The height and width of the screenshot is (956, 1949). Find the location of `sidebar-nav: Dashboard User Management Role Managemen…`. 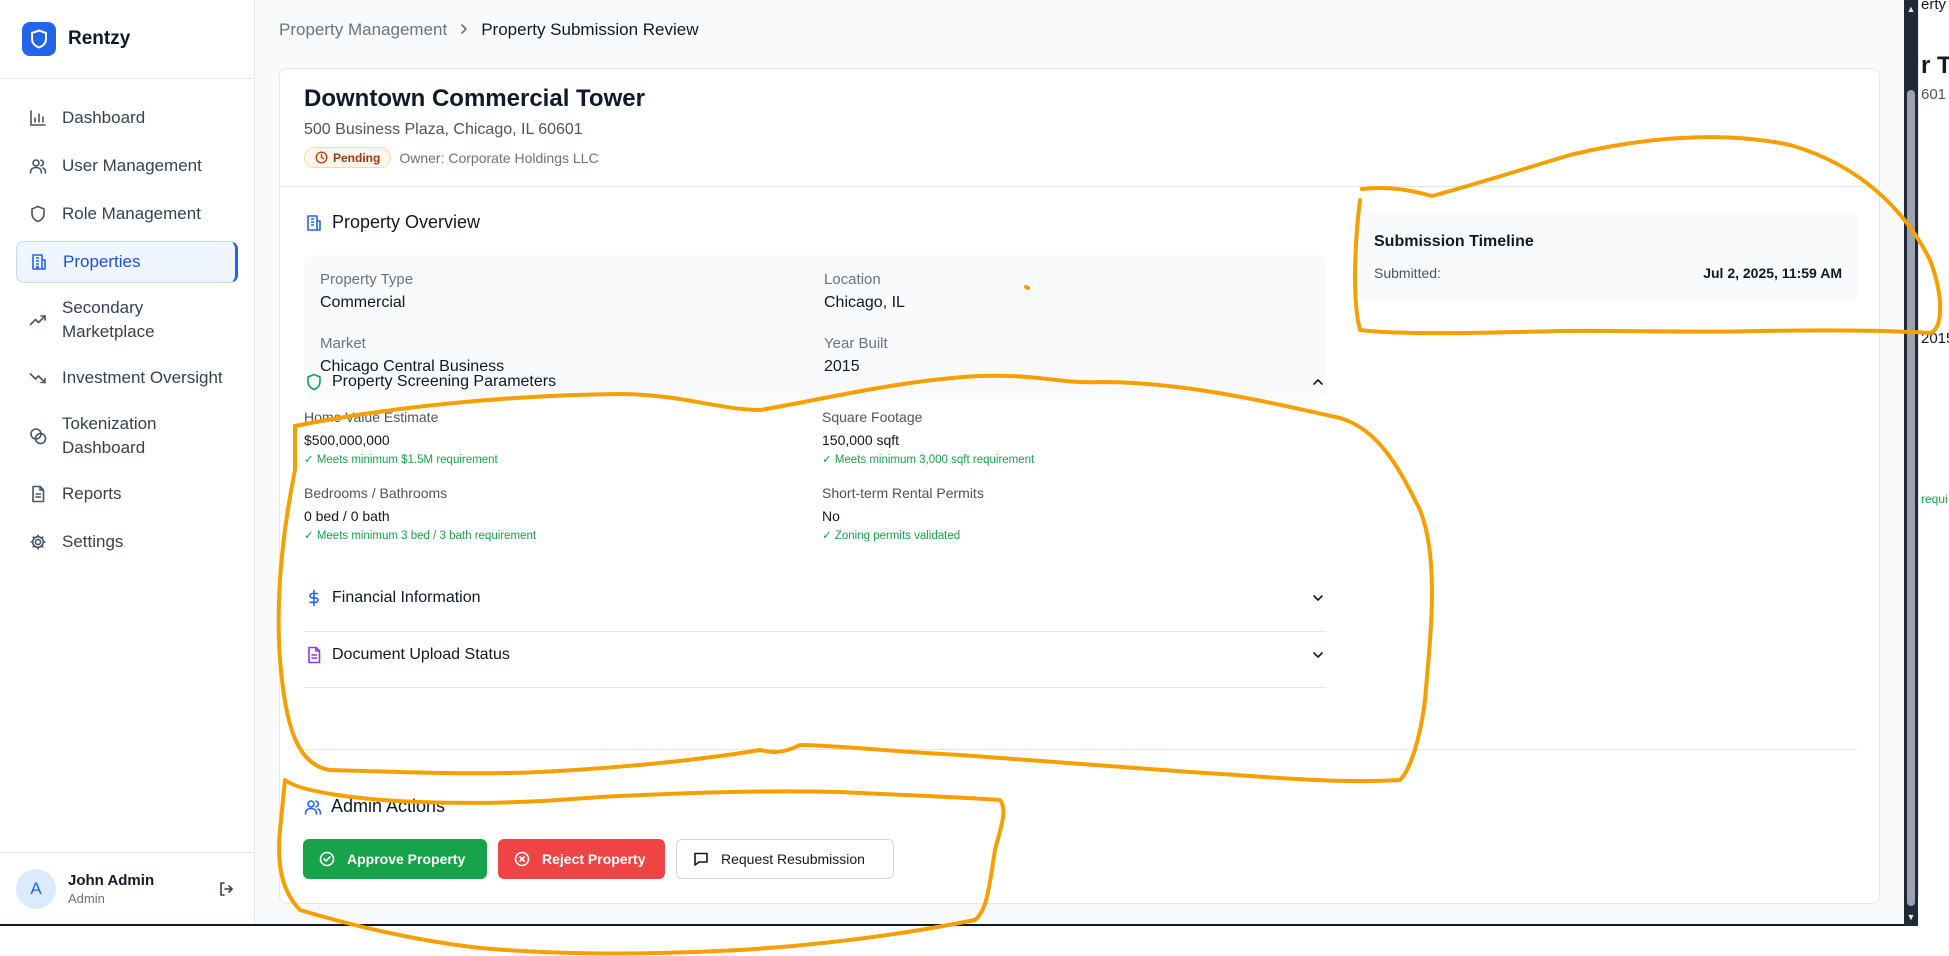

sidebar-nav: Dashboard User Management Role Managemen… is located at coordinates (127, 320).